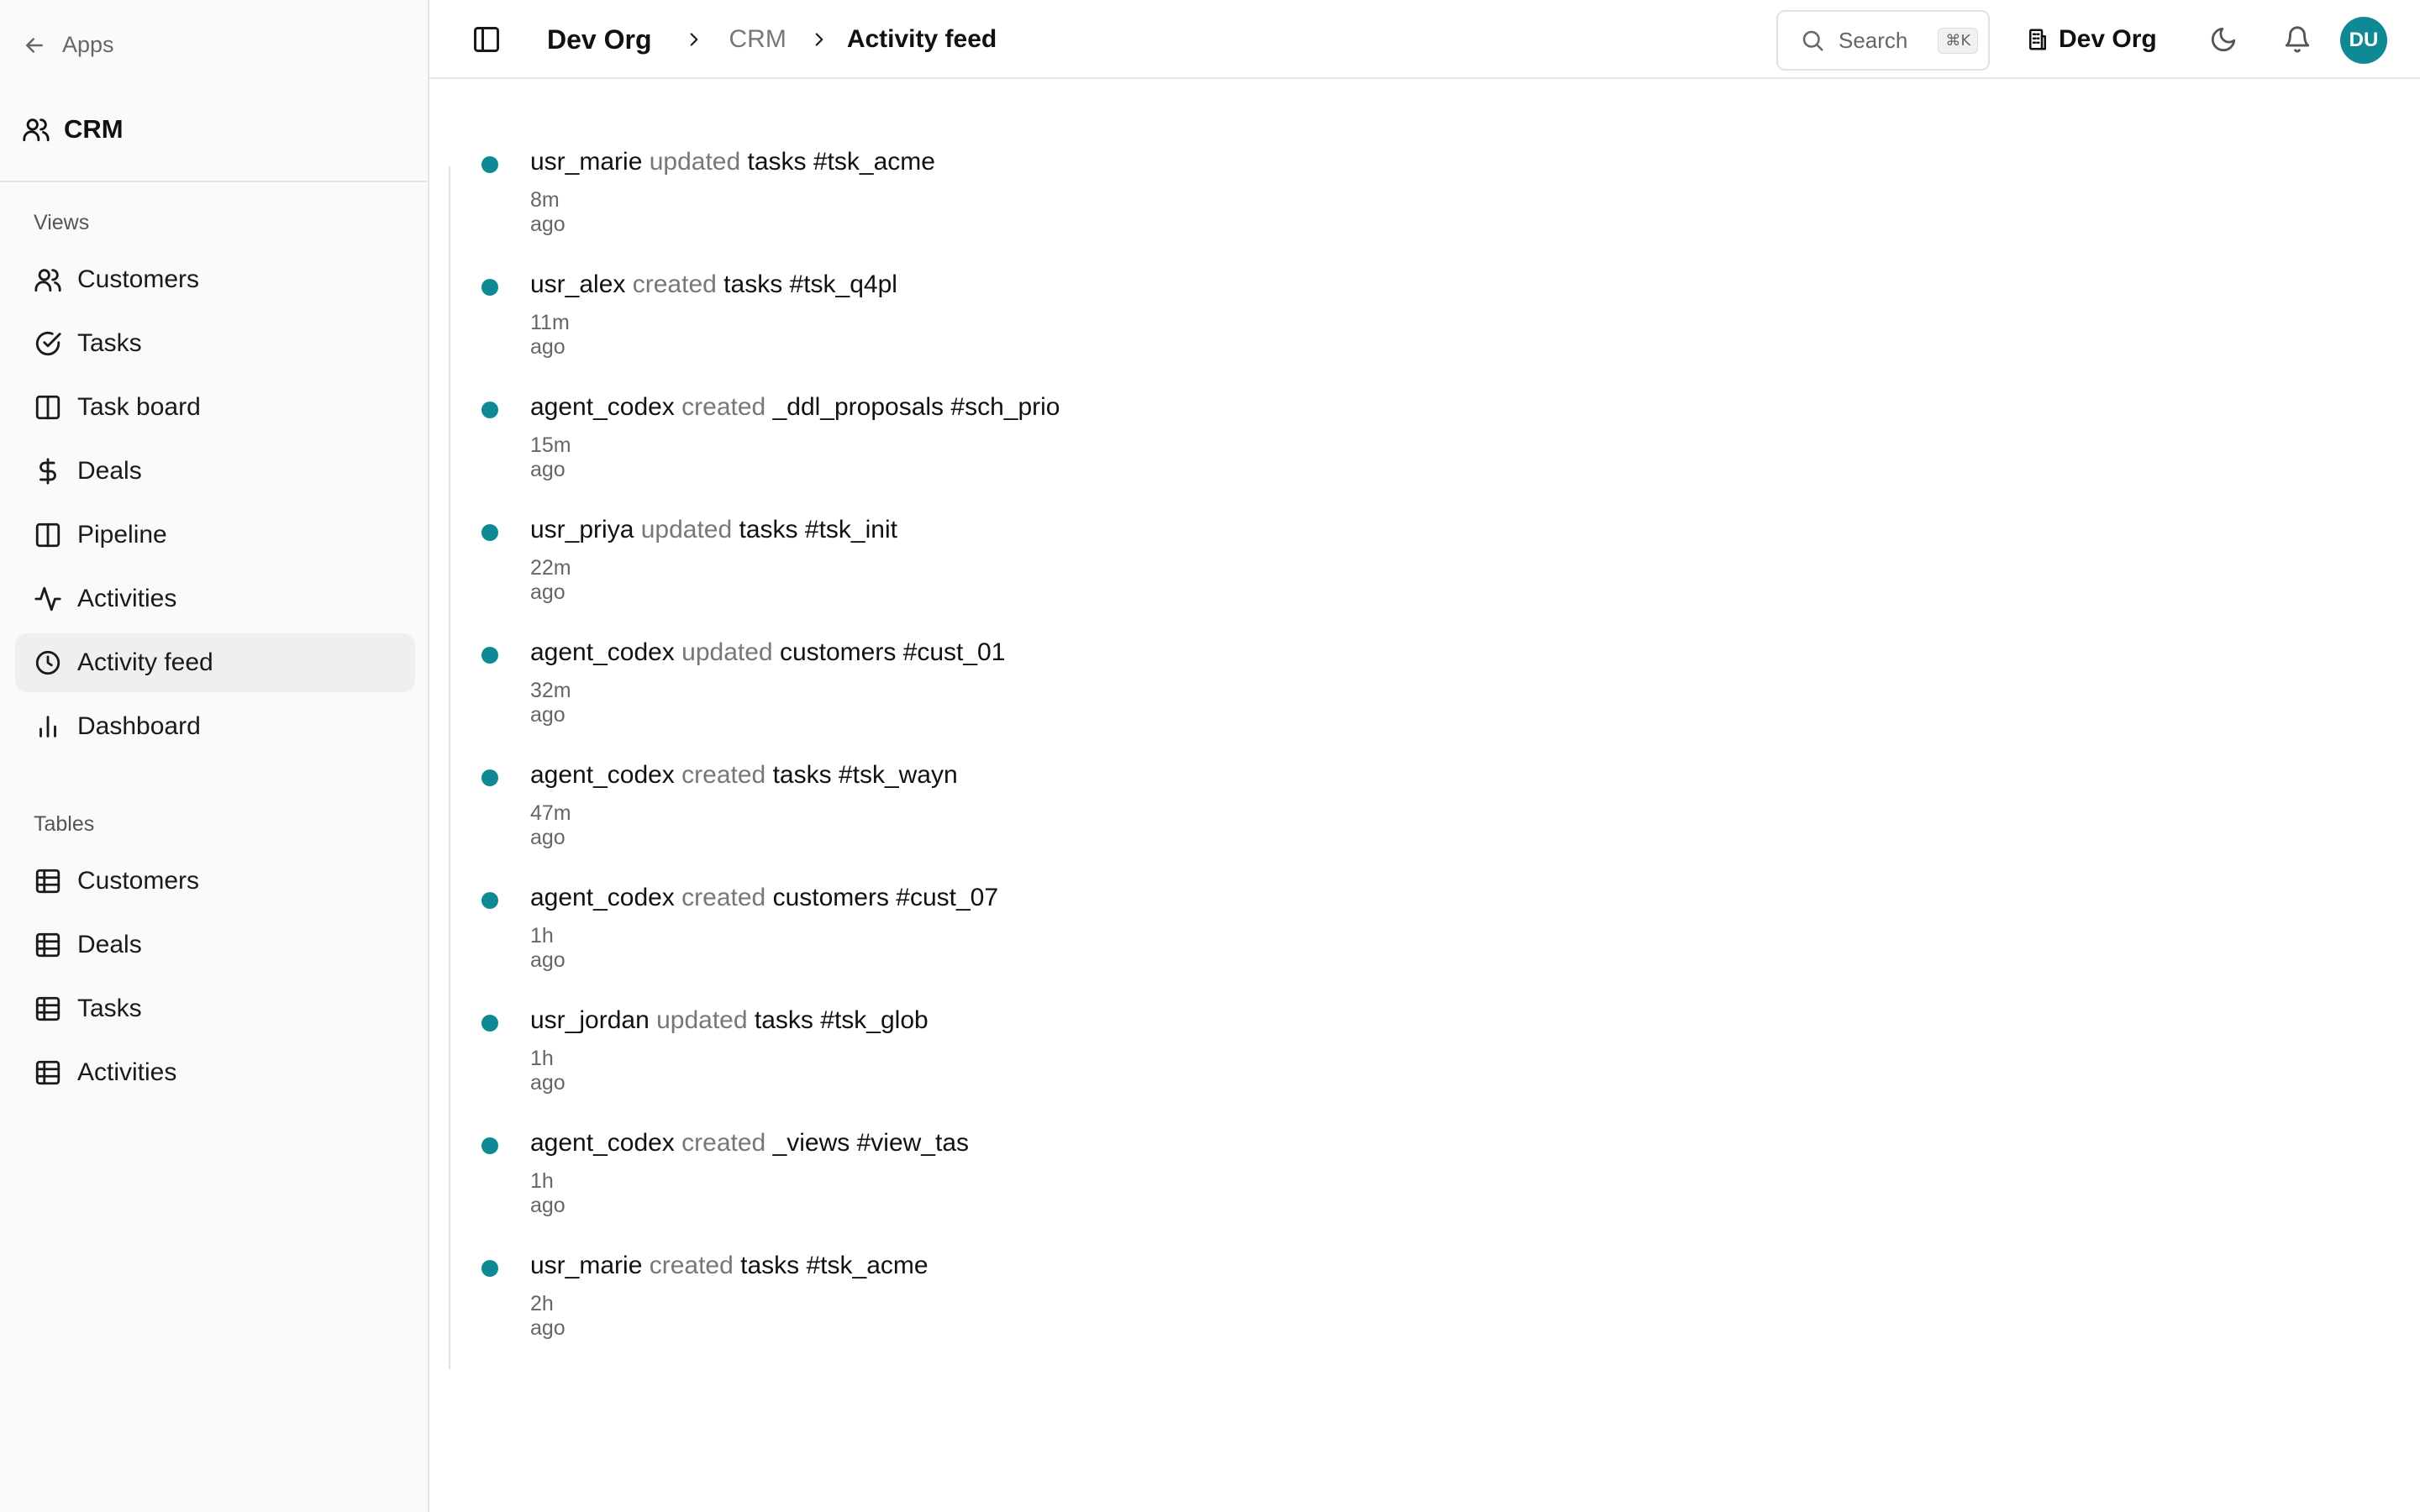 This screenshot has height=1512, width=2420. I want to click on sidebar-item-dashboard: Dashboard, so click(215, 726).